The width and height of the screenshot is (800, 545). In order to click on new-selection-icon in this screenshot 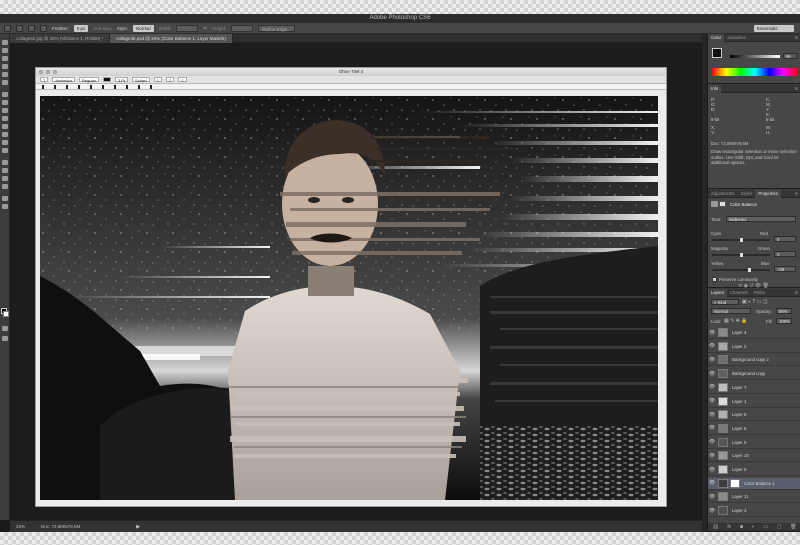, I will do `click(19, 28)`.